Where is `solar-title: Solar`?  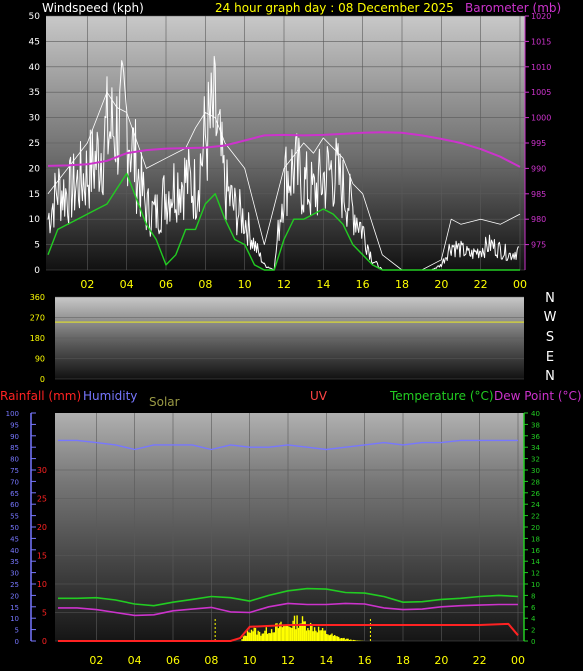
solar-title: Solar is located at coordinates (164, 402).